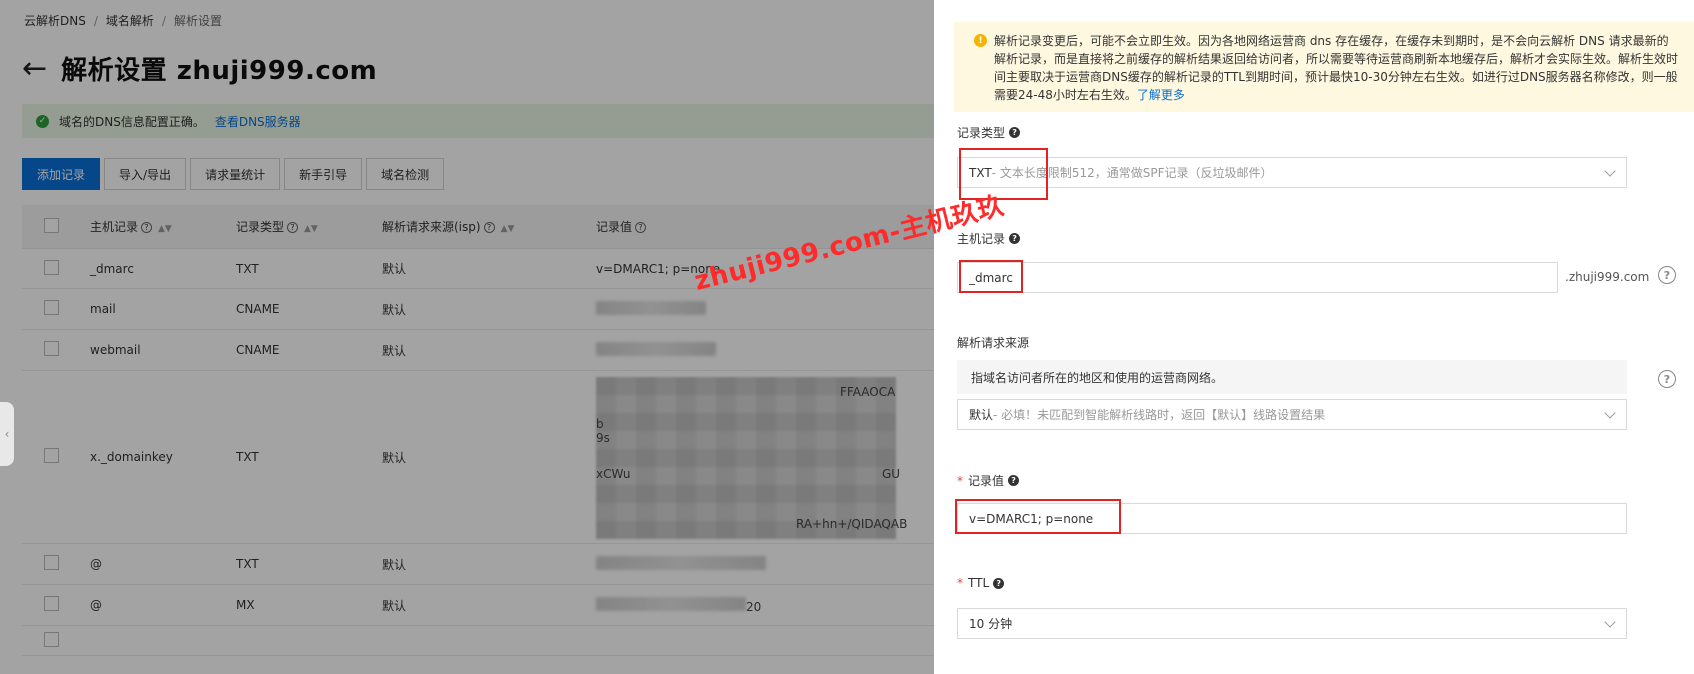 The height and width of the screenshot is (674, 1694). Describe the element at coordinates (1257, 277) in the screenshot. I see `host-input` at that location.